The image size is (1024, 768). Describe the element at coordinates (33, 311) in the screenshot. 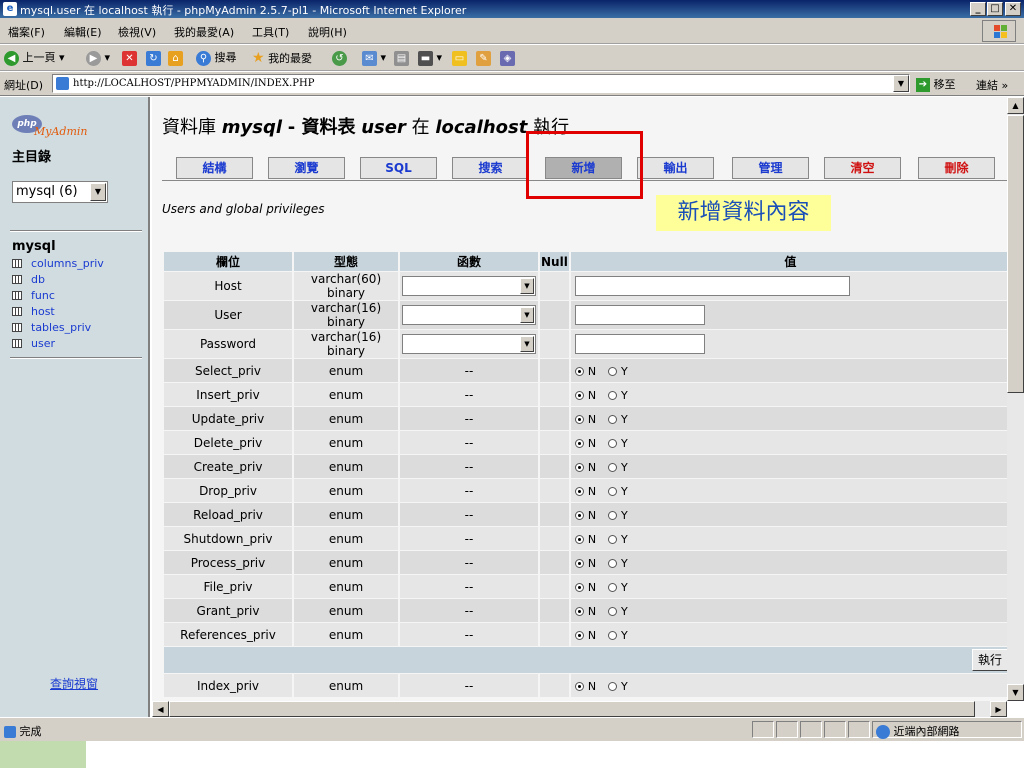

I see `table-link-host: host` at that location.